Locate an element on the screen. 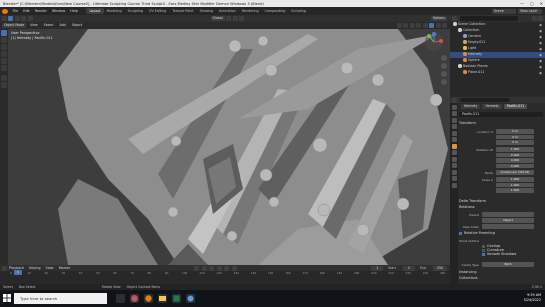 The image size is (545, 307). select-subtract-icon is located at coordinates (30, 18).